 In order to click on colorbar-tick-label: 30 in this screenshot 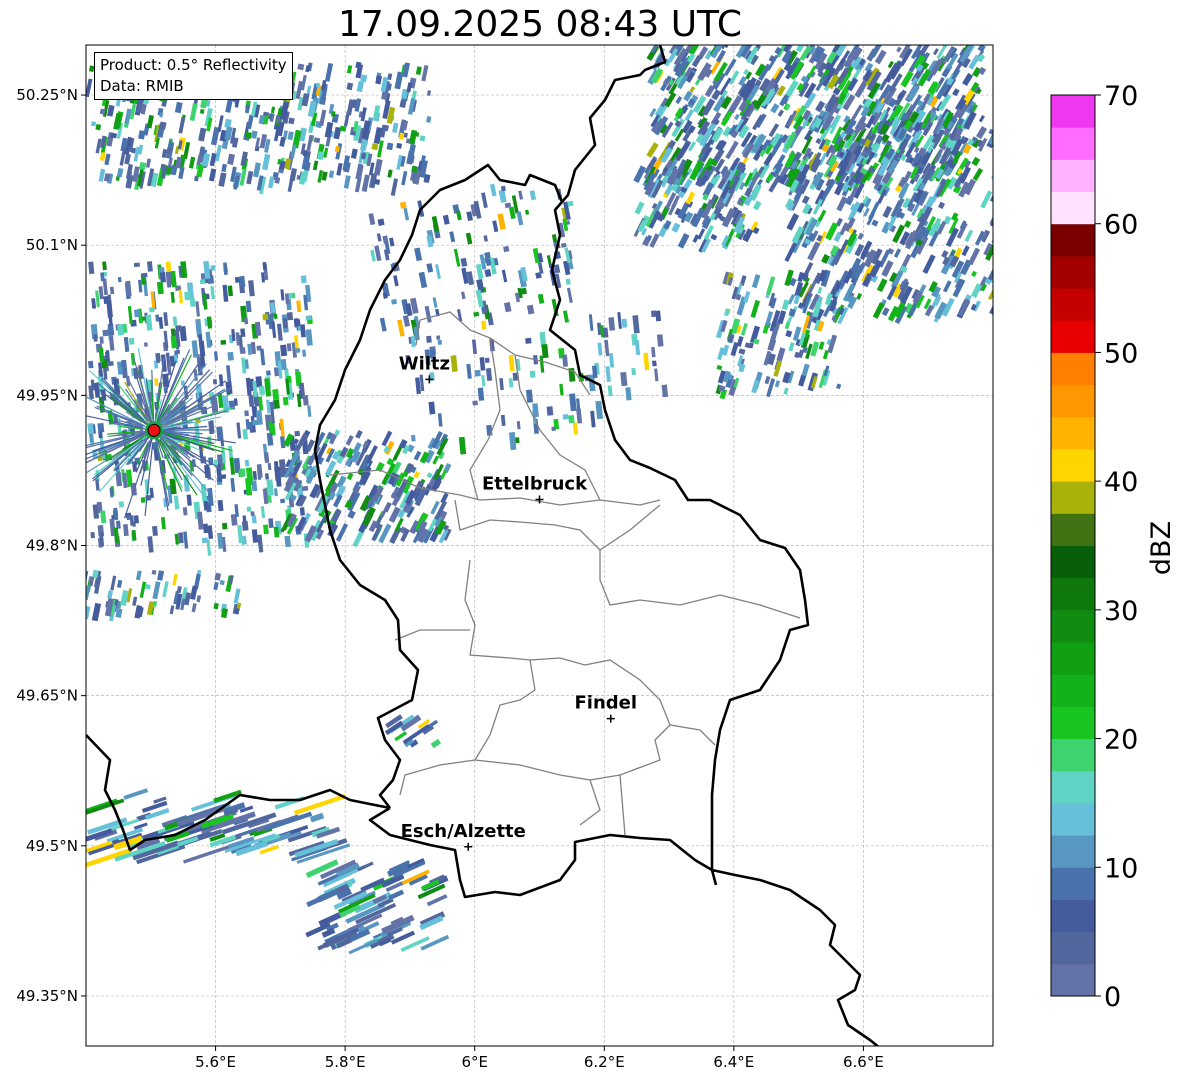, I will do `click(1121, 611)`.